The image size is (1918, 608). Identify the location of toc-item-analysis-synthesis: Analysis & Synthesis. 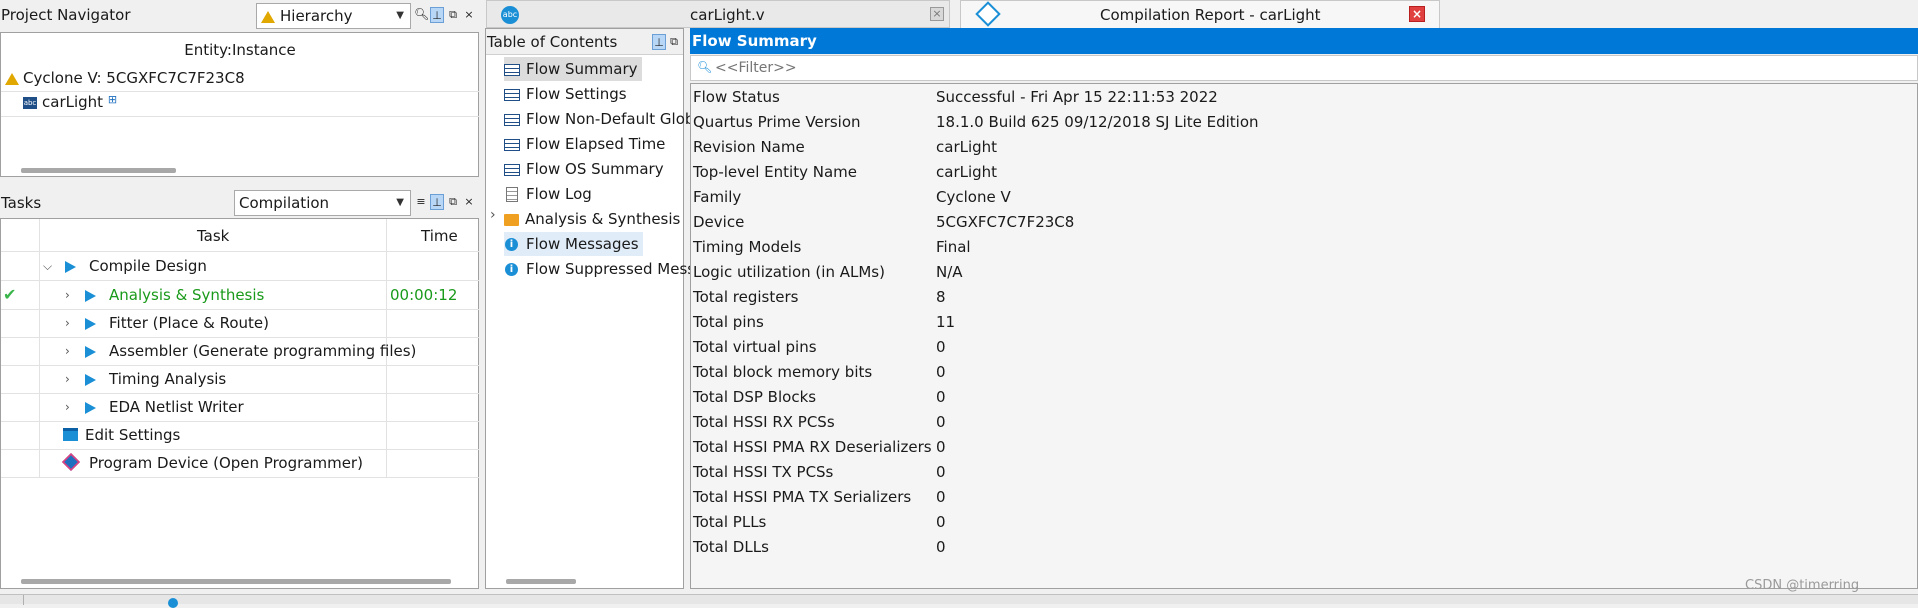
(592, 219).